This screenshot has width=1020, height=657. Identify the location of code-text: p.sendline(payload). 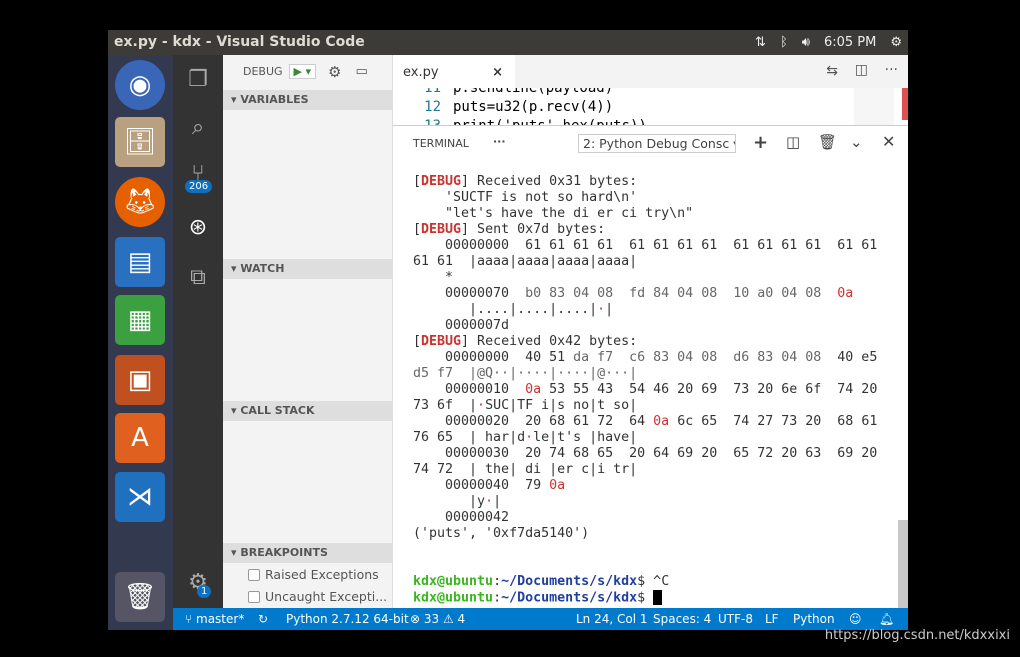
(533, 92).